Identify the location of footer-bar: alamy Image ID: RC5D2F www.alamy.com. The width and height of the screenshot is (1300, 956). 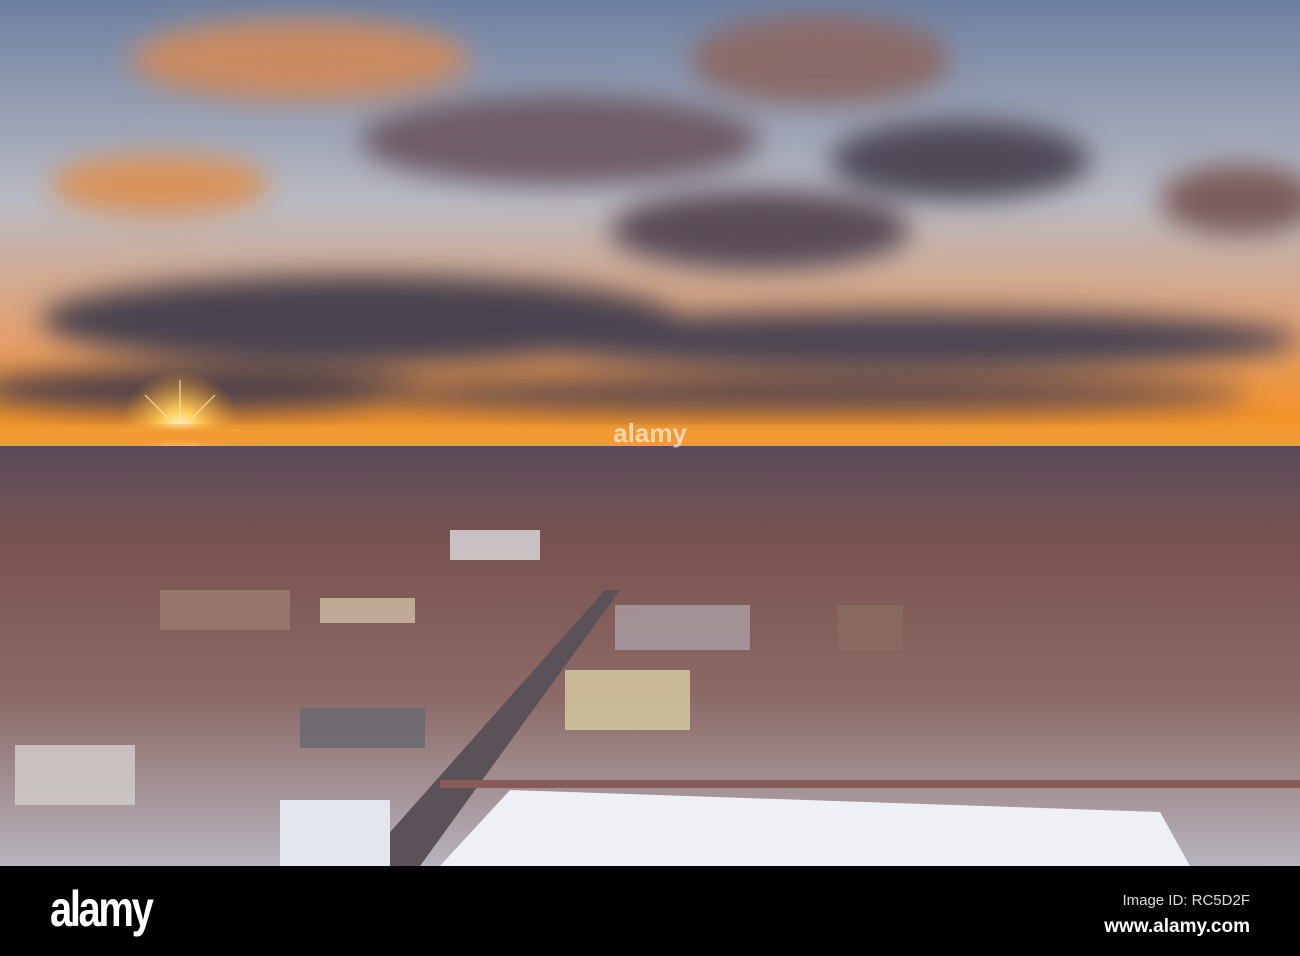
(650, 911).